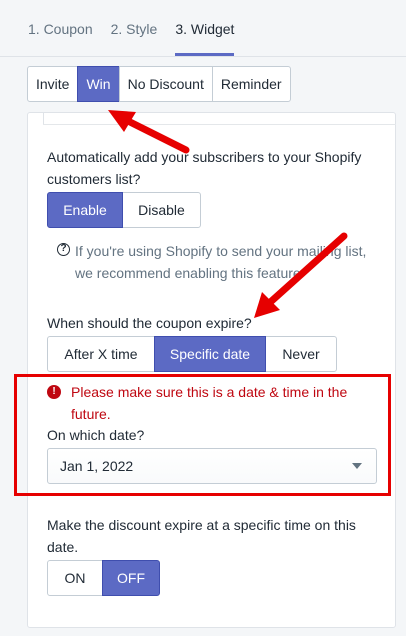 This screenshot has height=636, width=406. I want to click on date-error-line2: future., so click(91, 414).